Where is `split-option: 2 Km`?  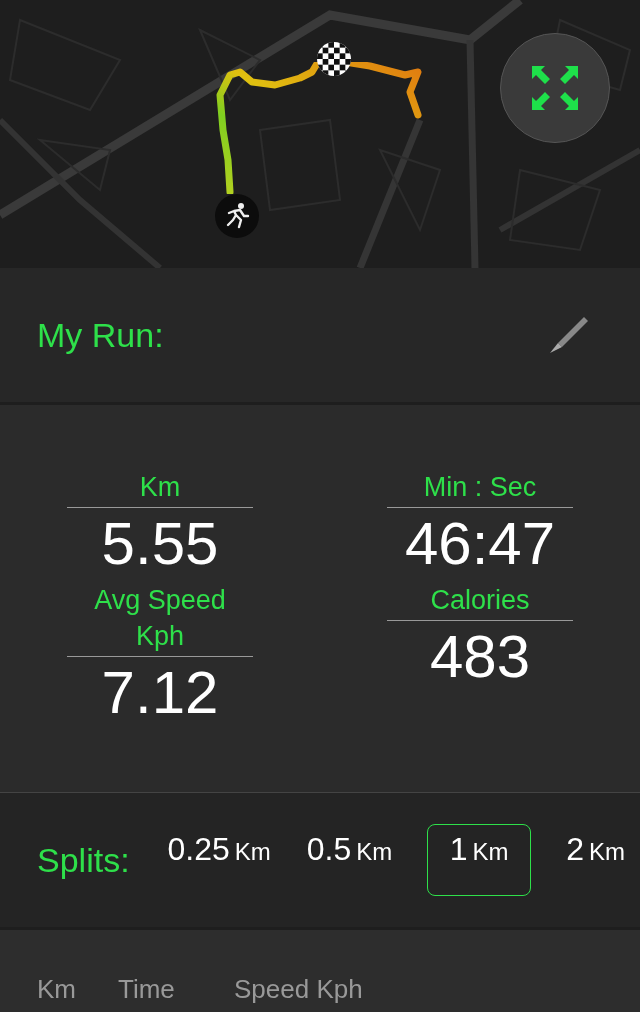
split-option: 2 Km is located at coordinates (595, 860).